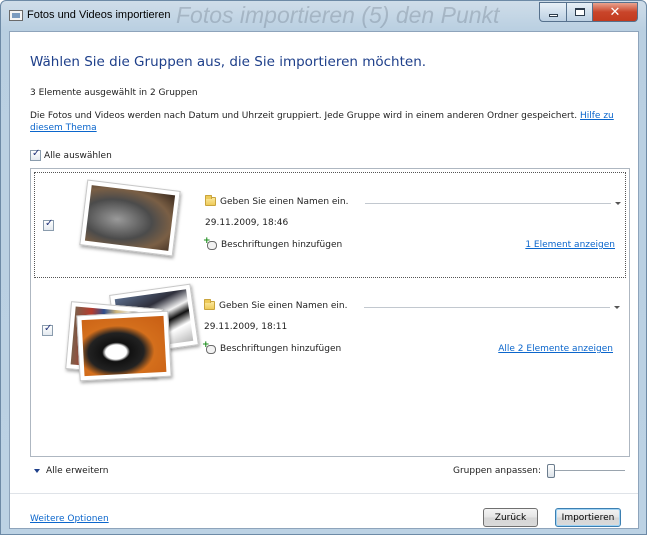  I want to click on window-title: Fotos und Videos importieren, so click(99, 15).